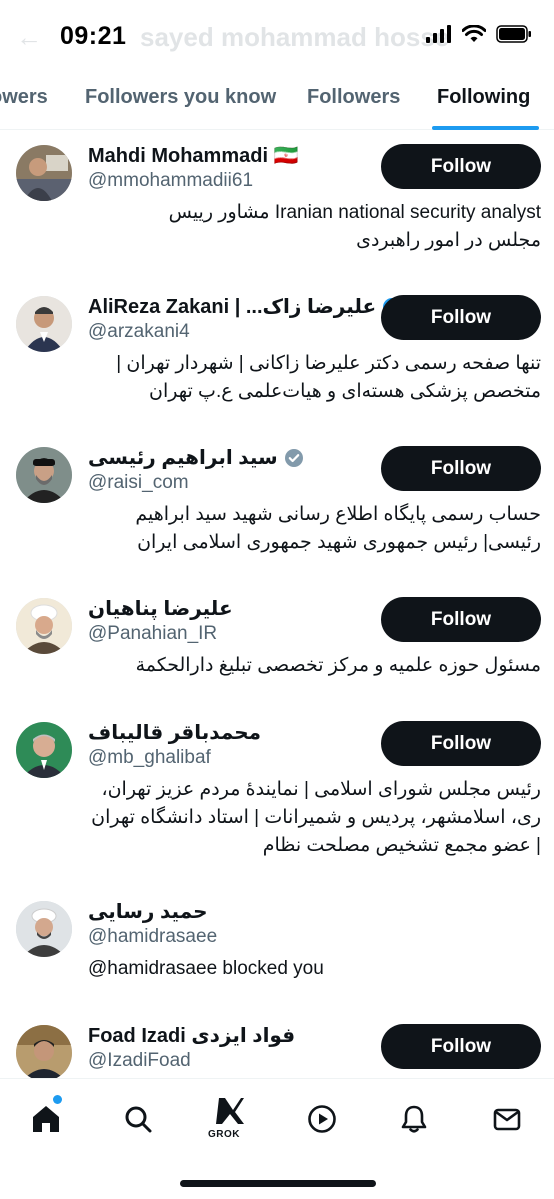  What do you see at coordinates (93, 36) in the screenshot?
I see `clock: 09:21` at bounding box center [93, 36].